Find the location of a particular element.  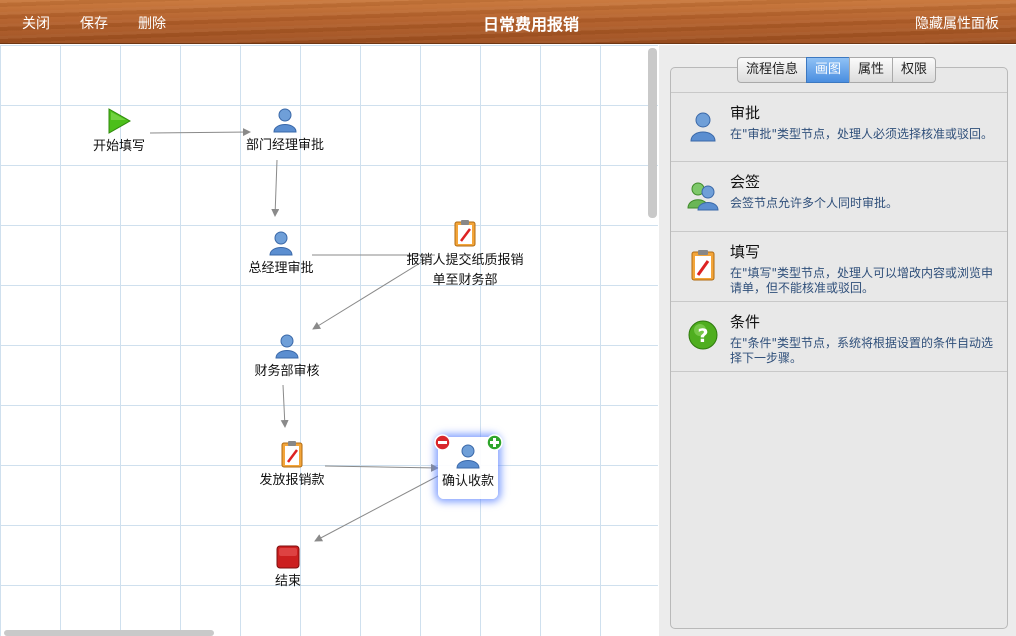

page-title: 日常费用报销 is located at coordinates (530, 24).